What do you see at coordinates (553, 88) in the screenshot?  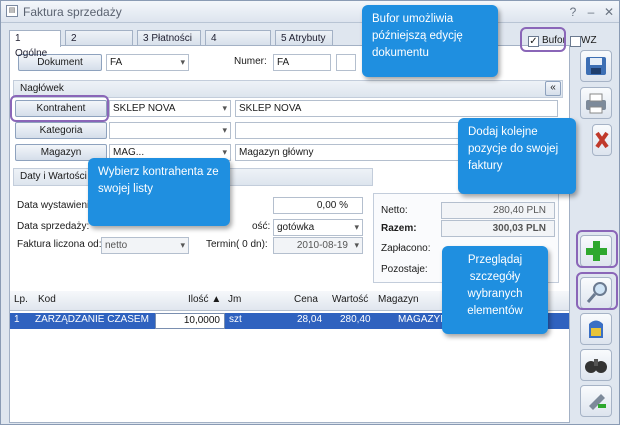 I see `collapse-icon: «` at bounding box center [553, 88].